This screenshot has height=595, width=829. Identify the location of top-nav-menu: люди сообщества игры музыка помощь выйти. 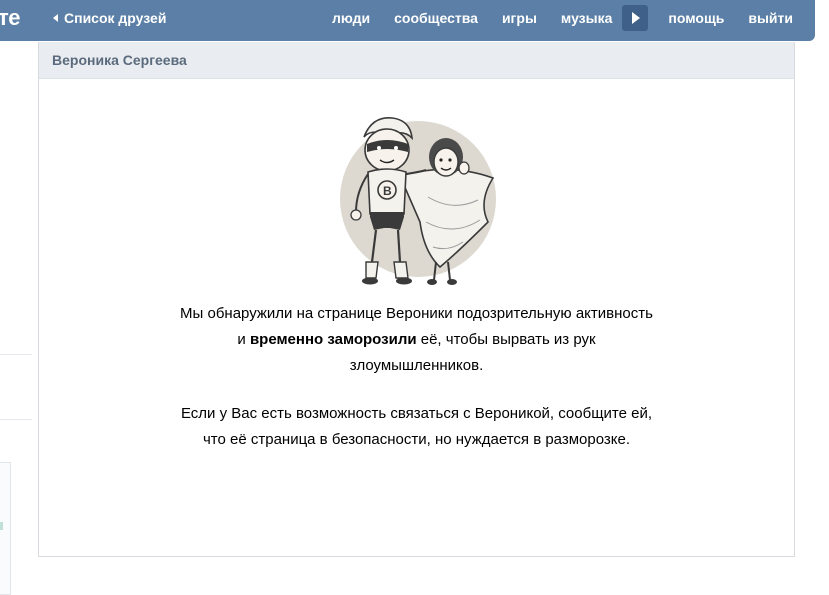
(567, 17).